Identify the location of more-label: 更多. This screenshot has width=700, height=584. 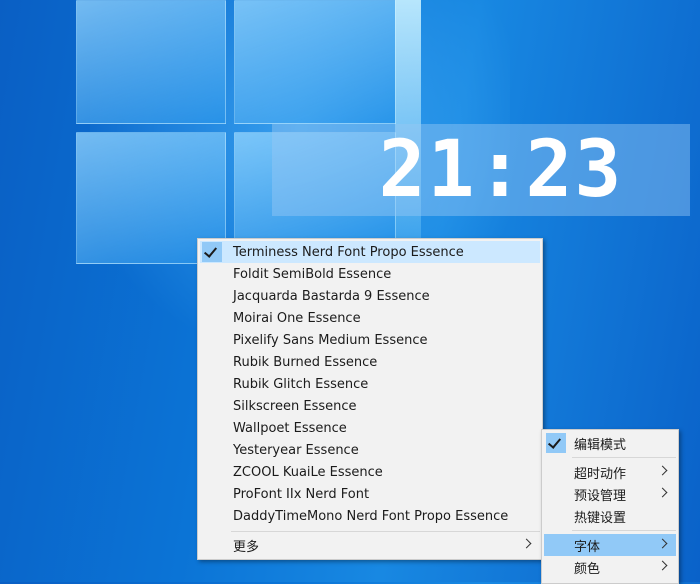
(246, 547).